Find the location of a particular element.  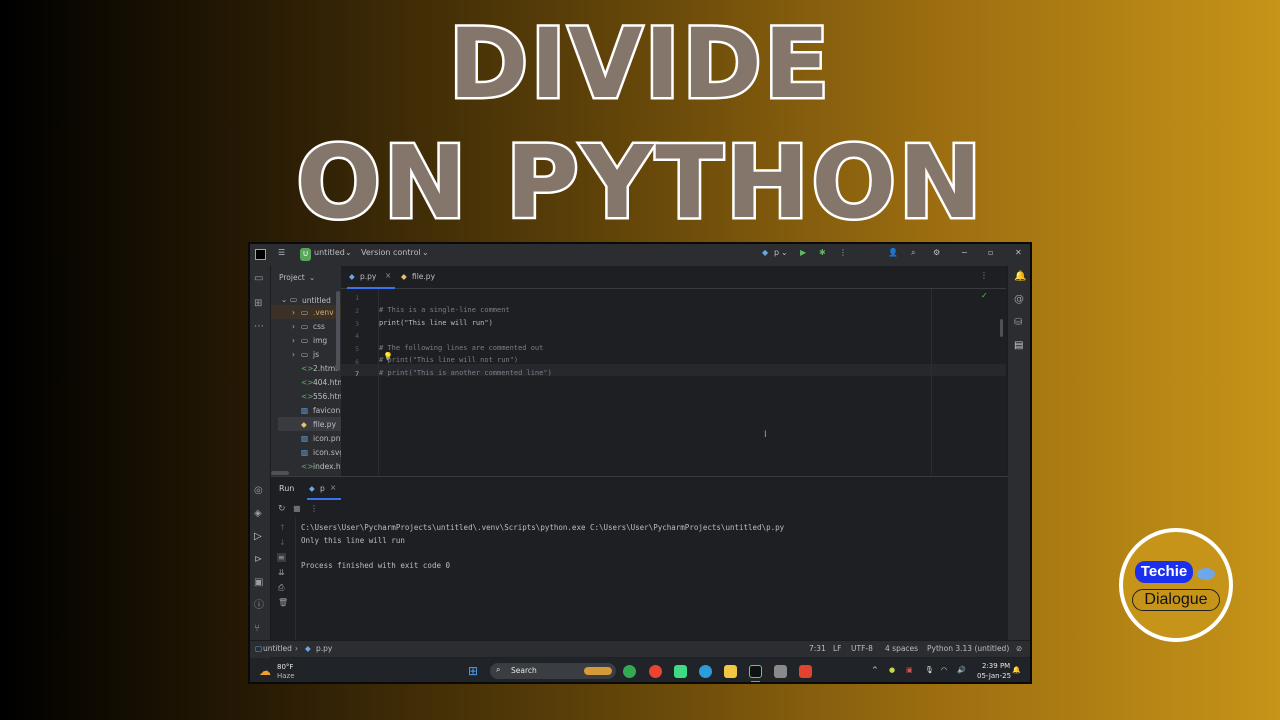

windows-start-icon: ⊞ is located at coordinates (473, 671).